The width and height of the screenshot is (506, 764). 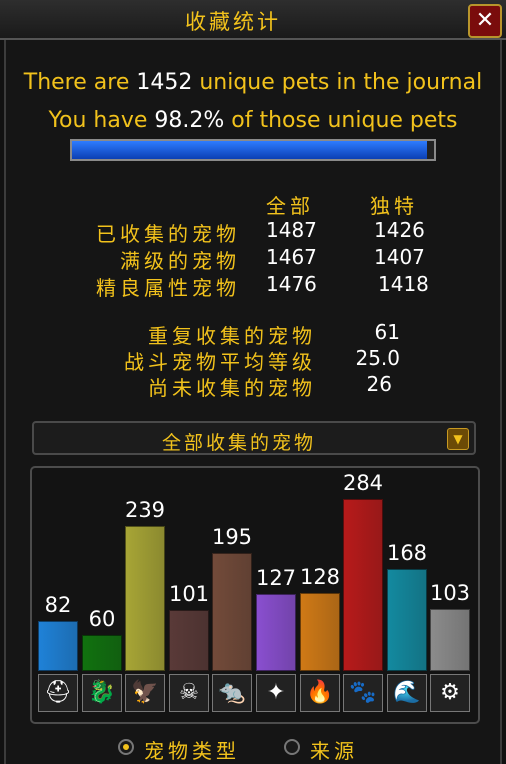 What do you see at coordinates (407, 553) in the screenshot?
I see `bar-value-label: 168` at bounding box center [407, 553].